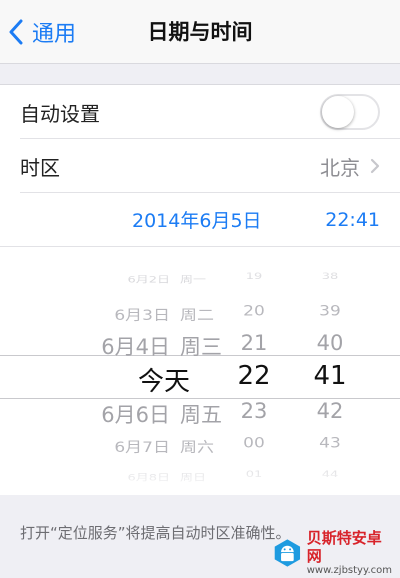 The height and width of the screenshot is (578, 400). What do you see at coordinates (254, 311) in the screenshot?
I see `picker-hour-item: 20` at bounding box center [254, 311].